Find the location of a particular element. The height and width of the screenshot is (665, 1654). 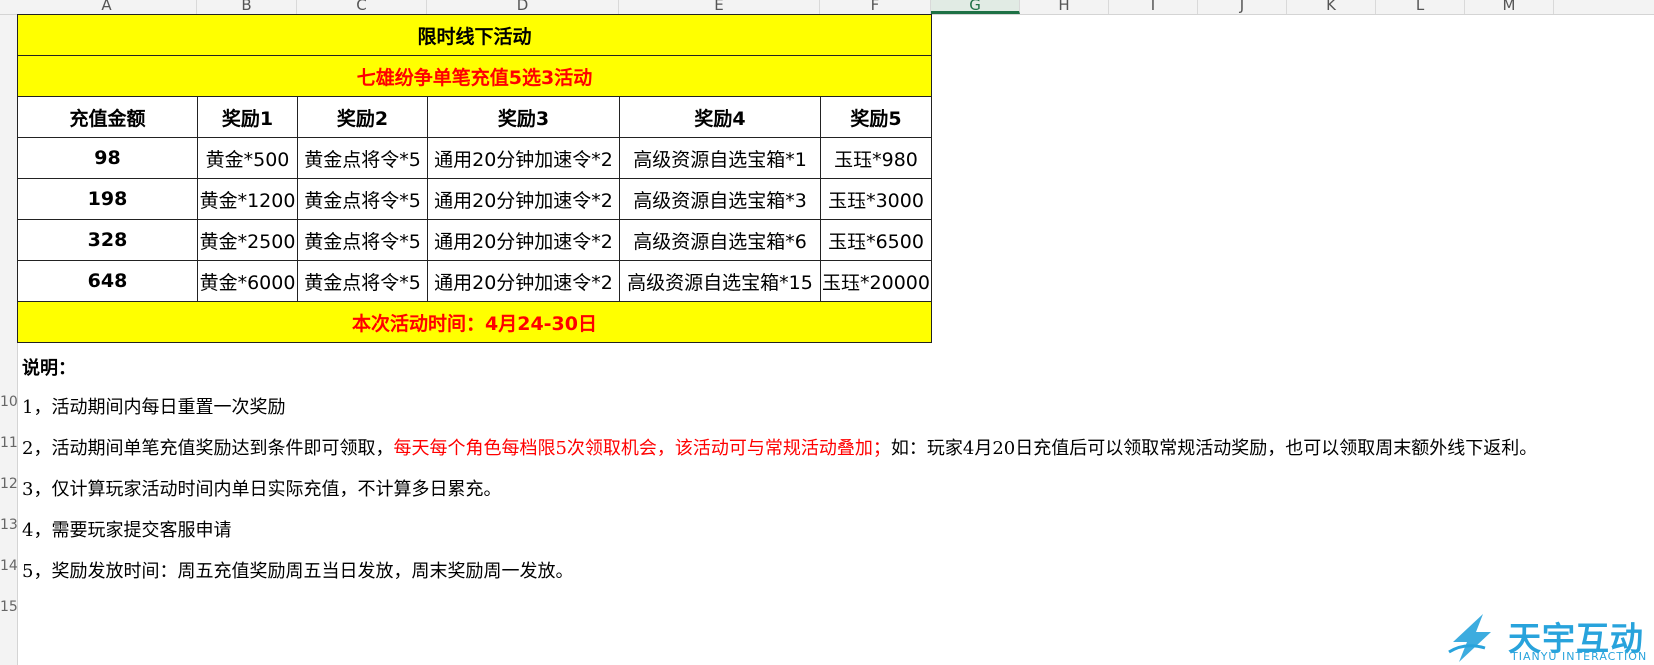

reward-cell: 玉珏*6500 is located at coordinates (876, 240).